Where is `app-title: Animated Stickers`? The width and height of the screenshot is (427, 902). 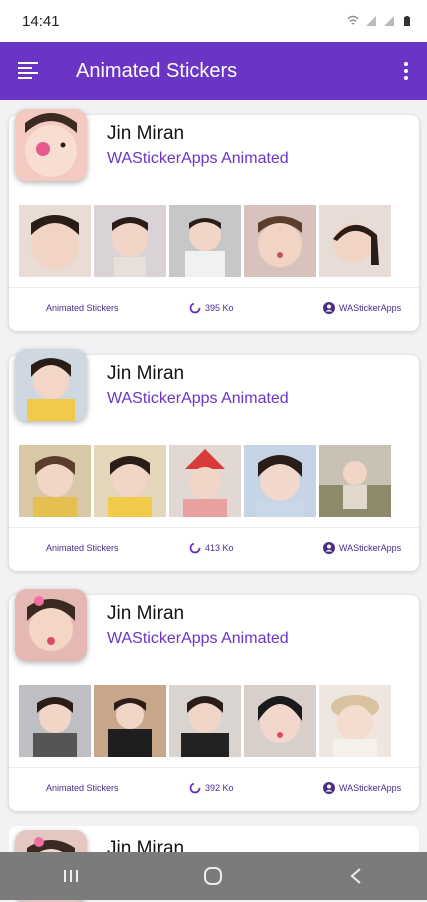
app-title: Animated Stickers is located at coordinates (157, 70).